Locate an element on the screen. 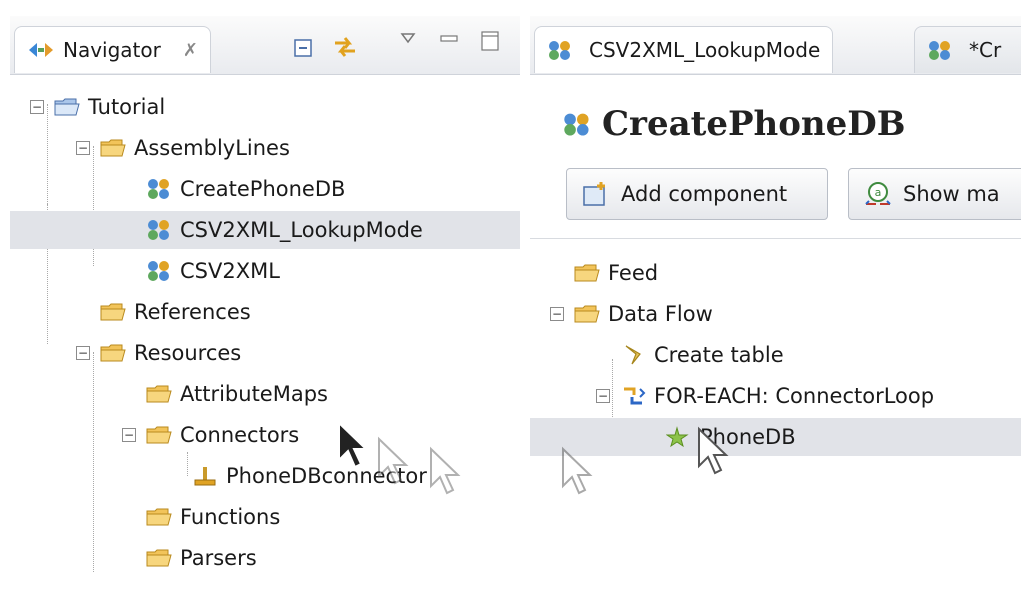 This screenshot has height=594, width=1021. tree-item-create-table: Create table is located at coordinates (775, 355).